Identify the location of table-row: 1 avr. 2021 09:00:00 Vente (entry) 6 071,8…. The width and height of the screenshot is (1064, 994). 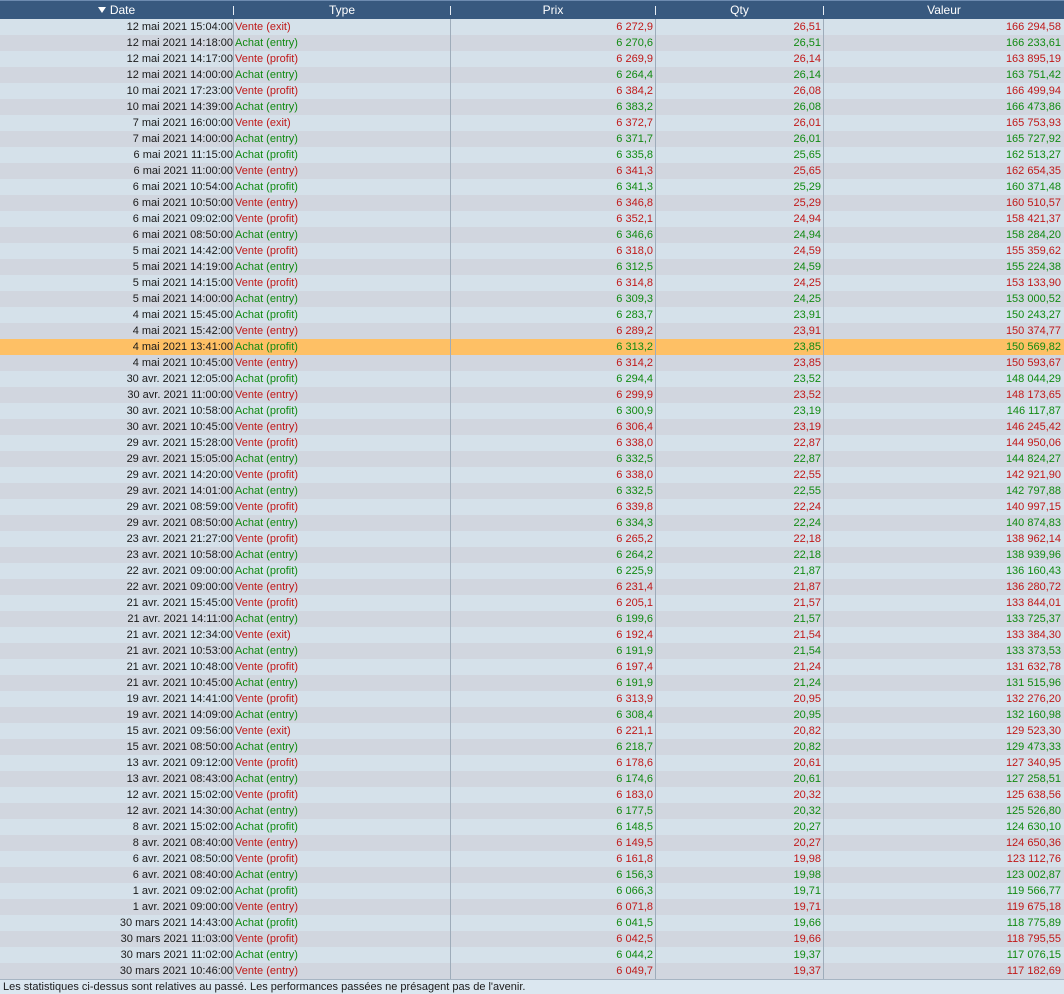
(532, 907).